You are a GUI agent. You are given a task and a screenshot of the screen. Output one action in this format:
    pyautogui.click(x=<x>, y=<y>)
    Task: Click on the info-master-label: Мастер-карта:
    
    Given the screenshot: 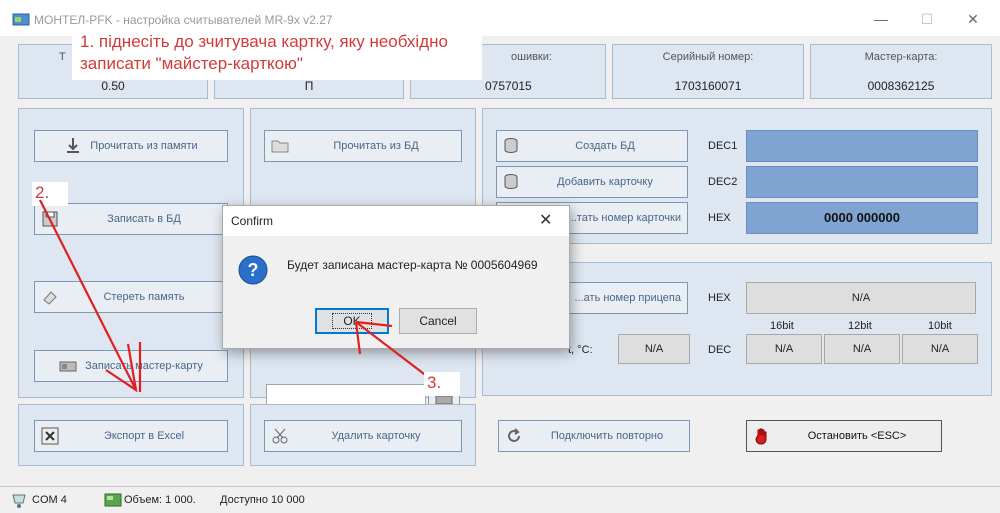 What is the action you would take?
    pyautogui.click(x=901, y=57)
    